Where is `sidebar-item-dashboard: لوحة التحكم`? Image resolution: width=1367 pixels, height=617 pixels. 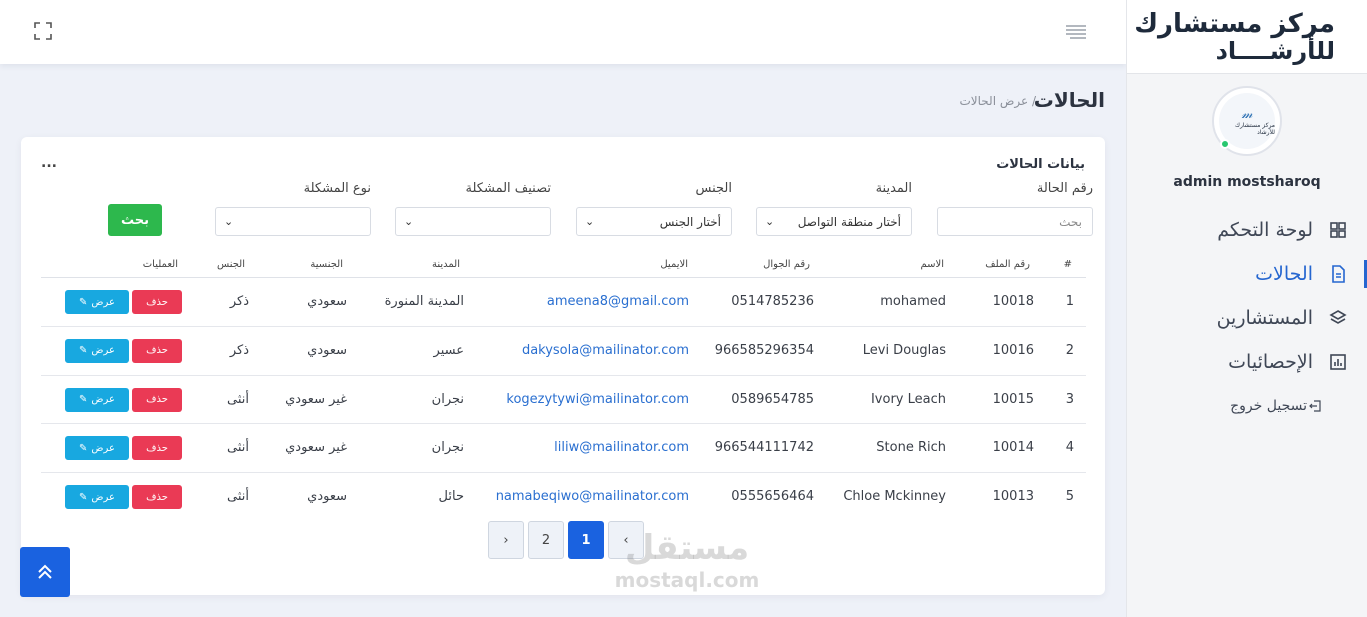 sidebar-item-dashboard: لوحة التحكم is located at coordinates (1246, 230).